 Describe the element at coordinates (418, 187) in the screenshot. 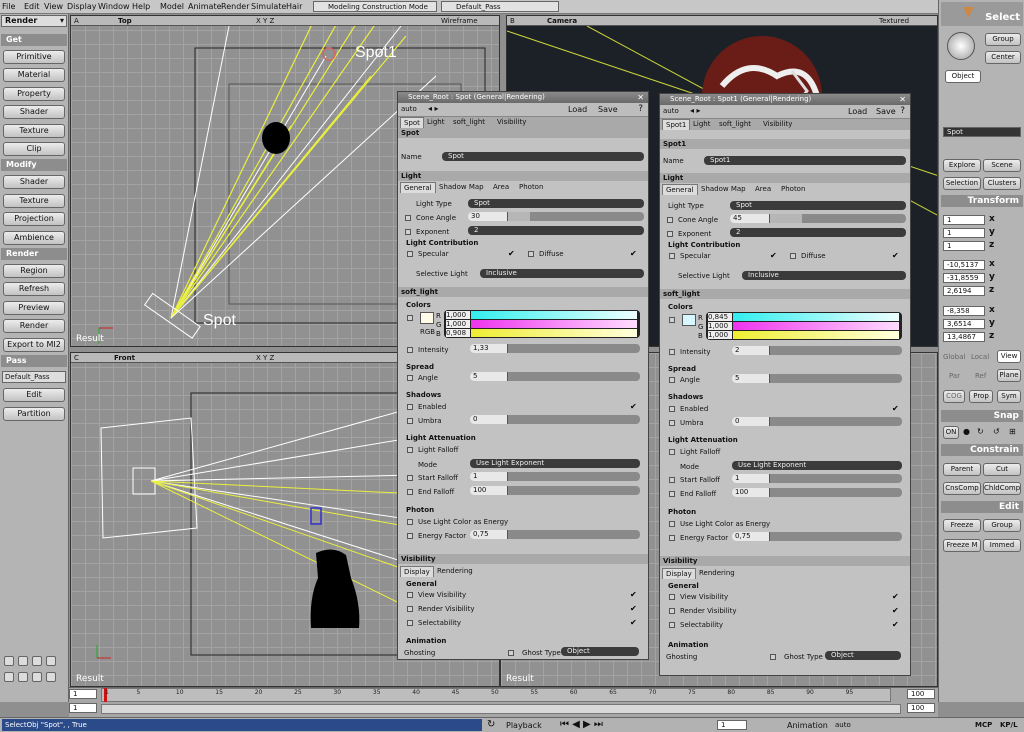

I see `light-tab-general: General` at that location.